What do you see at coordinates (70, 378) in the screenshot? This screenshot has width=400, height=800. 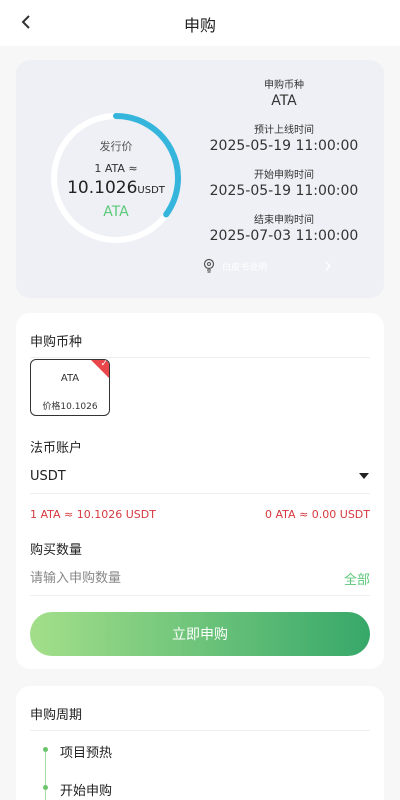 I see `coin-option-symbol: ATA` at bounding box center [70, 378].